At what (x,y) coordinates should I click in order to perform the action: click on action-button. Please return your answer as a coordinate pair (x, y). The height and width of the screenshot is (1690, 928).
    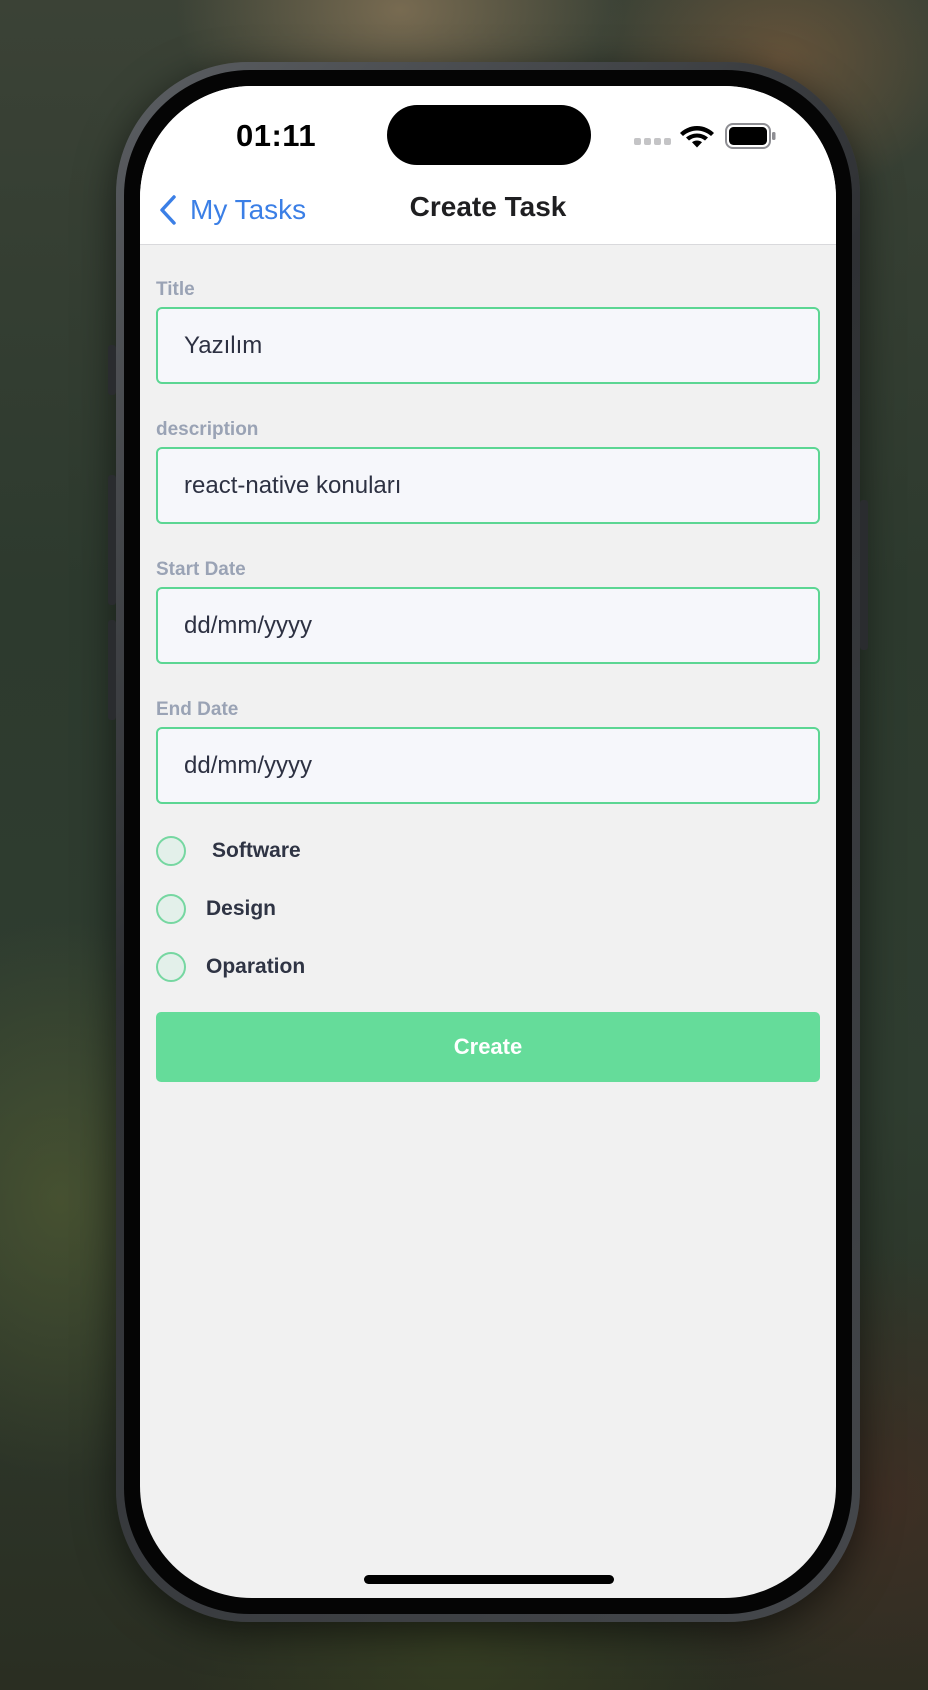
    Looking at the image, I should click on (112, 370).